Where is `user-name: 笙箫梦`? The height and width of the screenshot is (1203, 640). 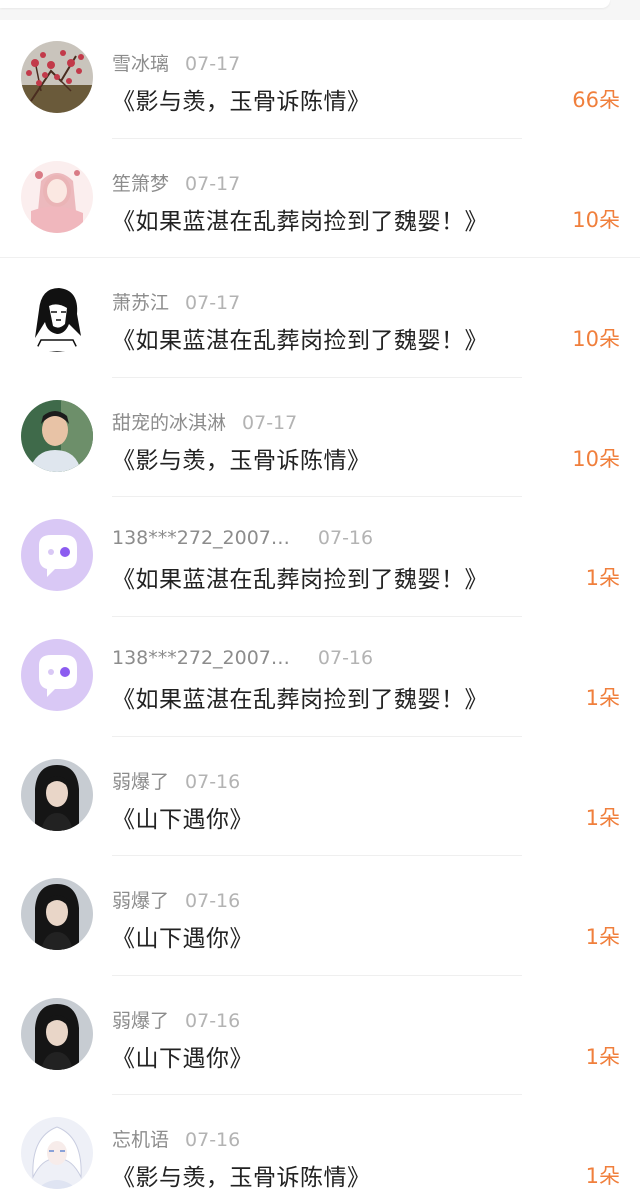
user-name: 笙箫梦 is located at coordinates (140, 184).